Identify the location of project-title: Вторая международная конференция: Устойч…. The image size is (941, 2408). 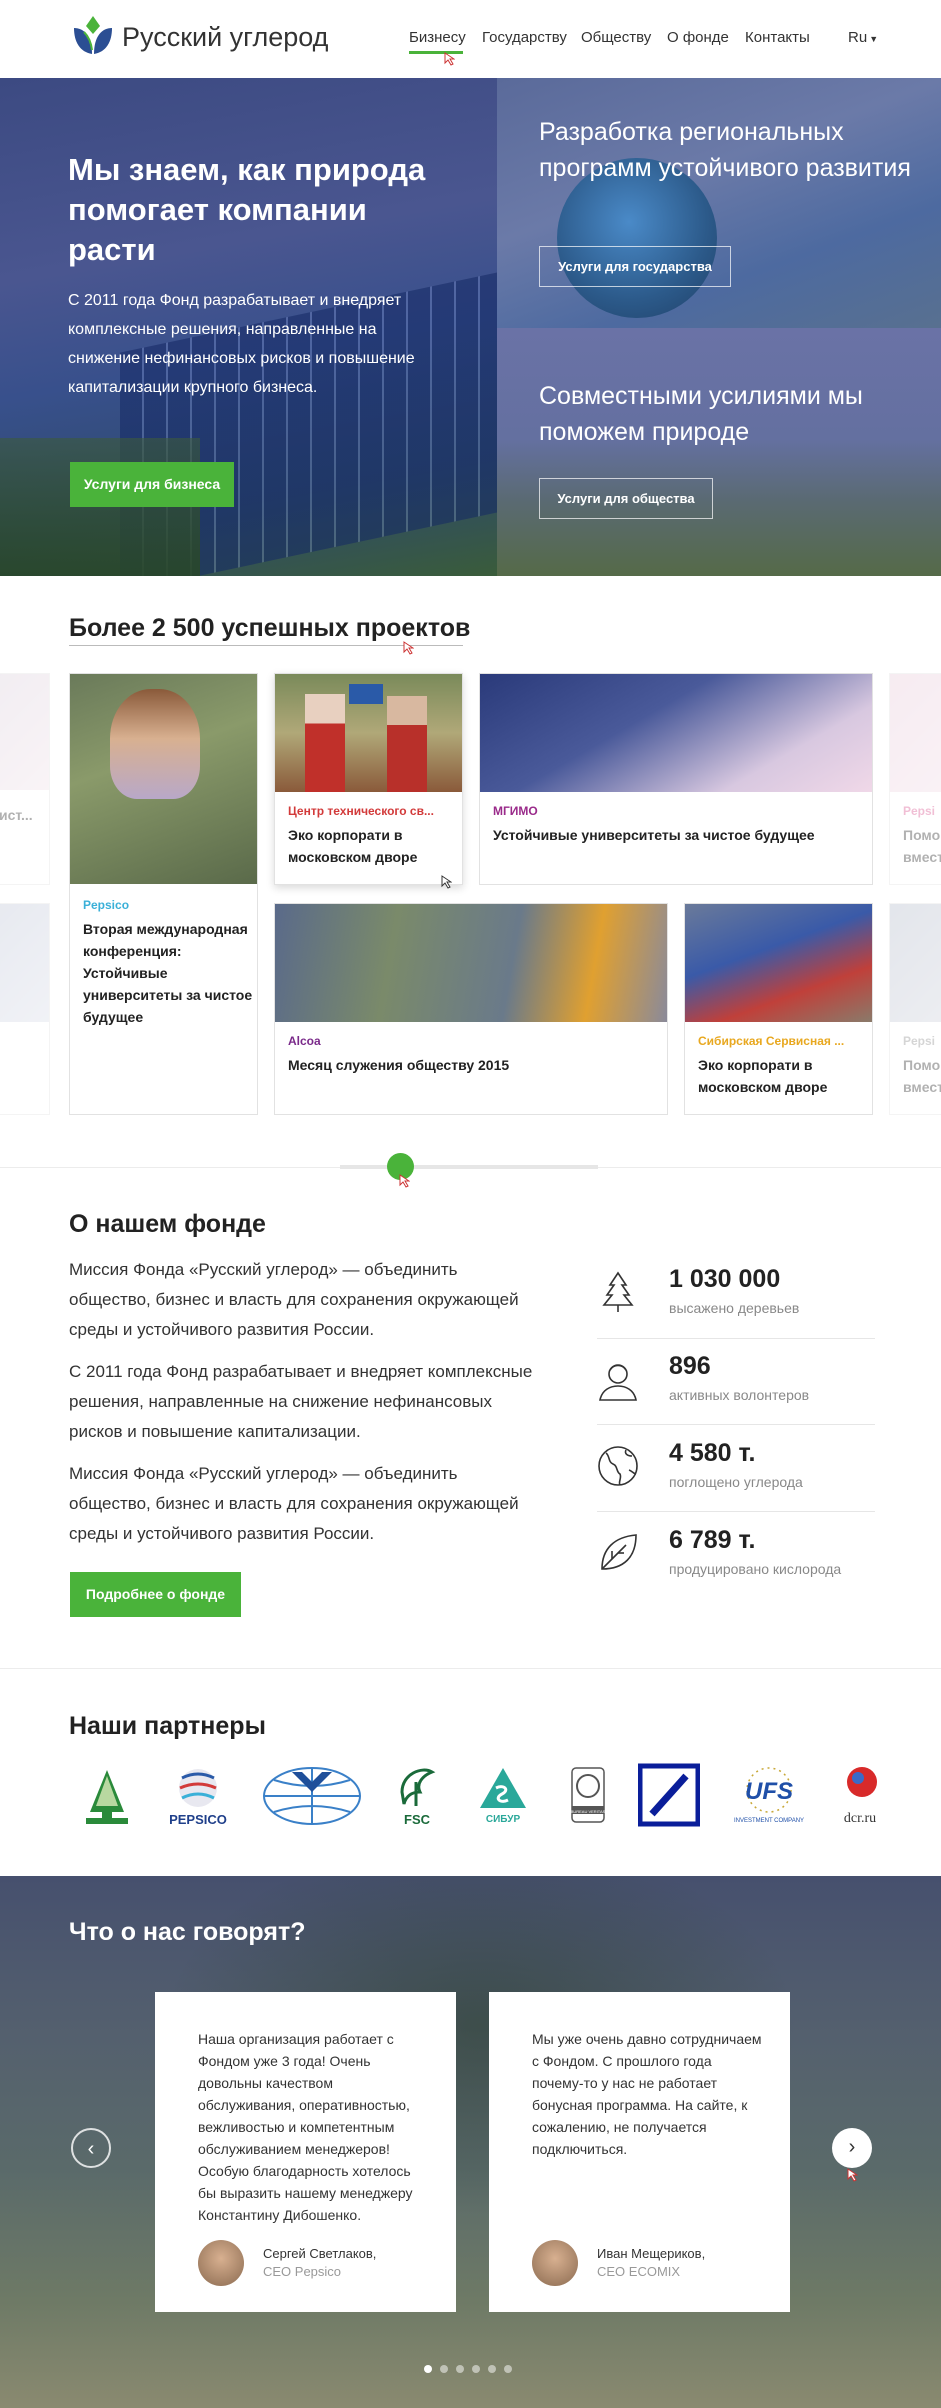
(168, 973).